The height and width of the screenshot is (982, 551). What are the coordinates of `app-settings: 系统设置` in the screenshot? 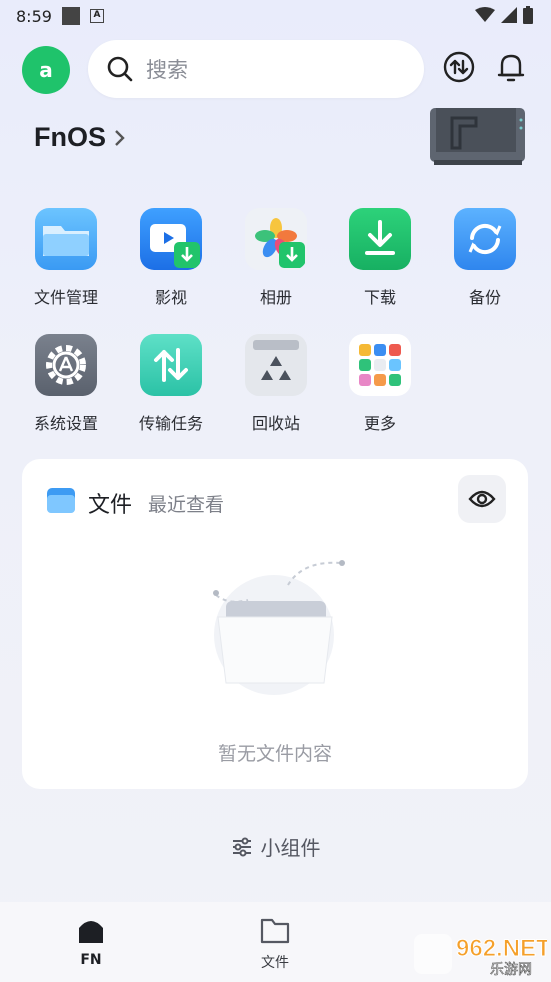 It's located at (66, 384).